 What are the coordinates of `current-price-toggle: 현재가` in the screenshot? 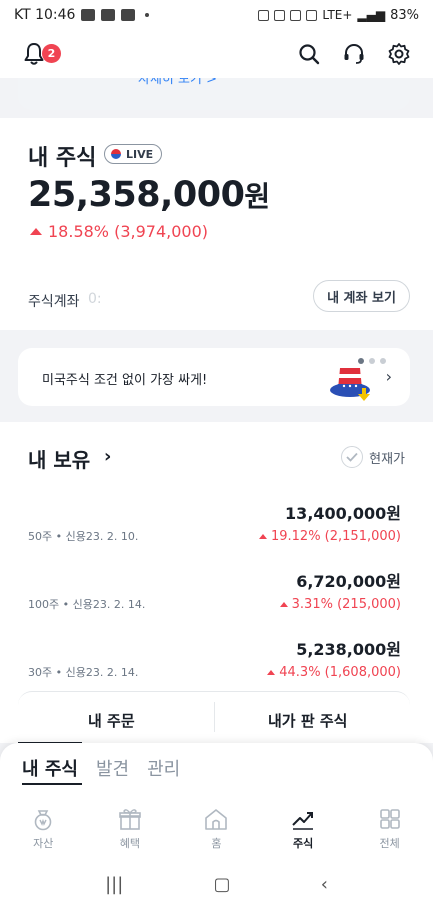 It's located at (373, 457).